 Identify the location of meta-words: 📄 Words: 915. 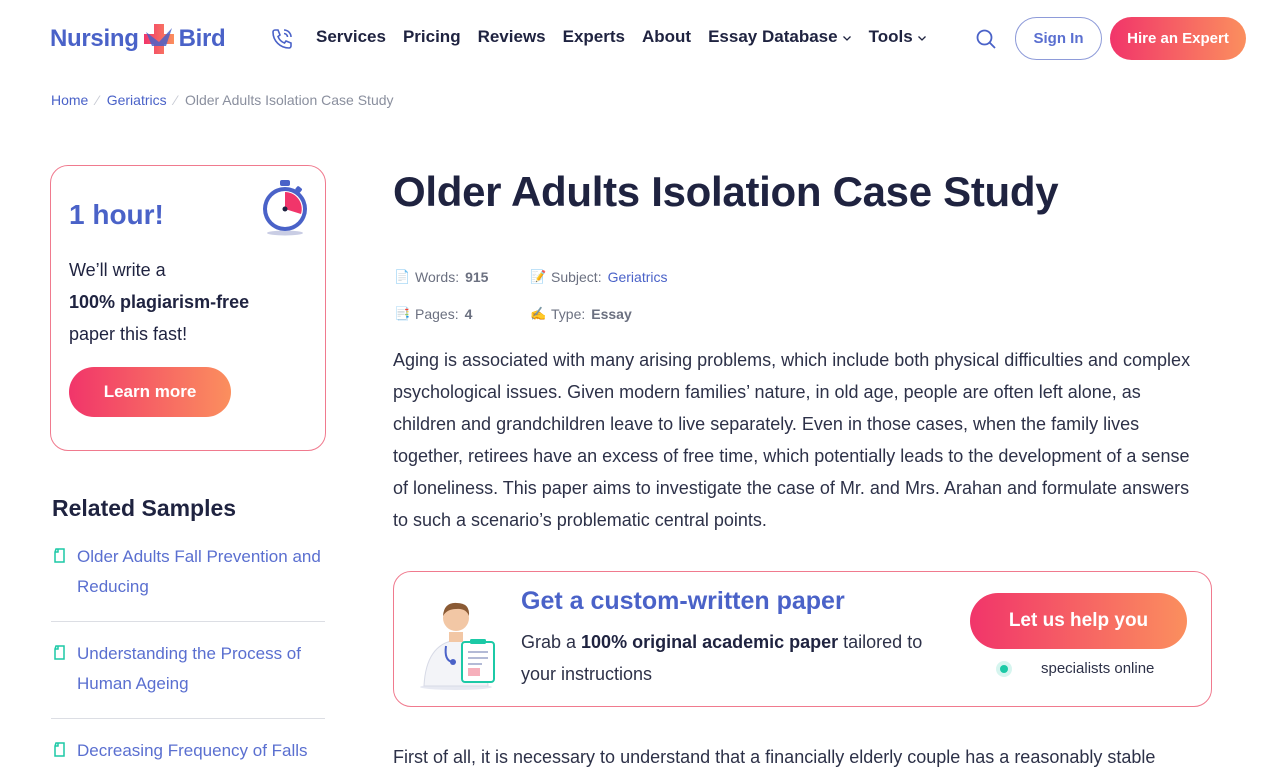
(462, 276).